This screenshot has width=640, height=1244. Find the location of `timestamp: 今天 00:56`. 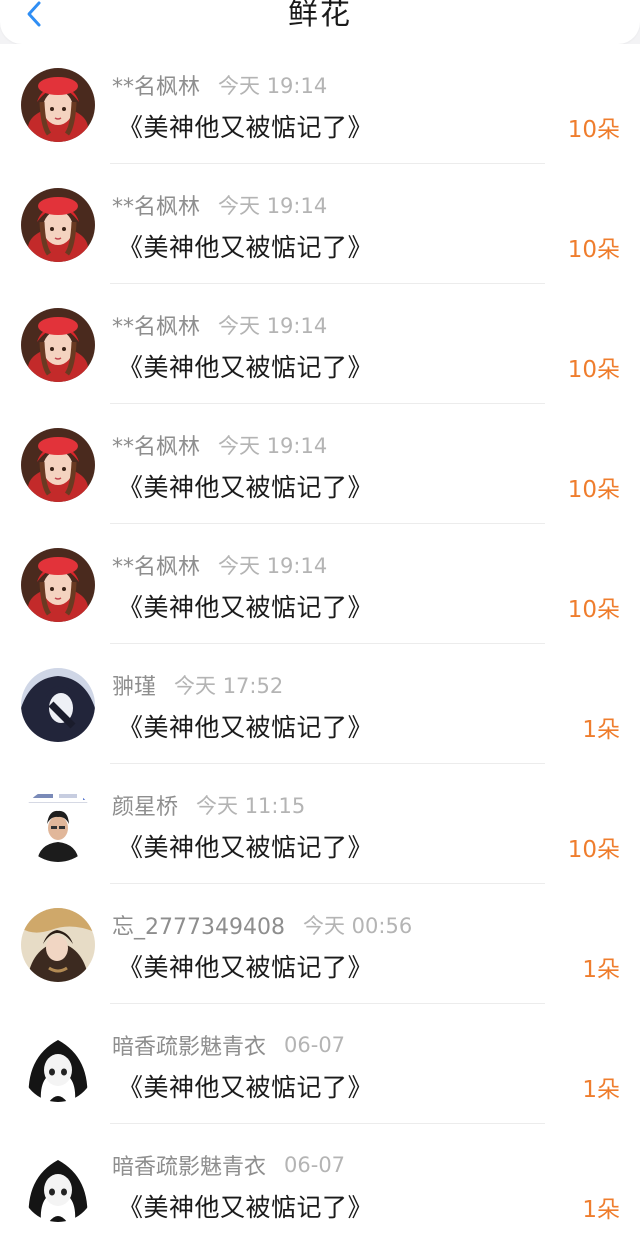

timestamp: 今天 00:56 is located at coordinates (357, 926).